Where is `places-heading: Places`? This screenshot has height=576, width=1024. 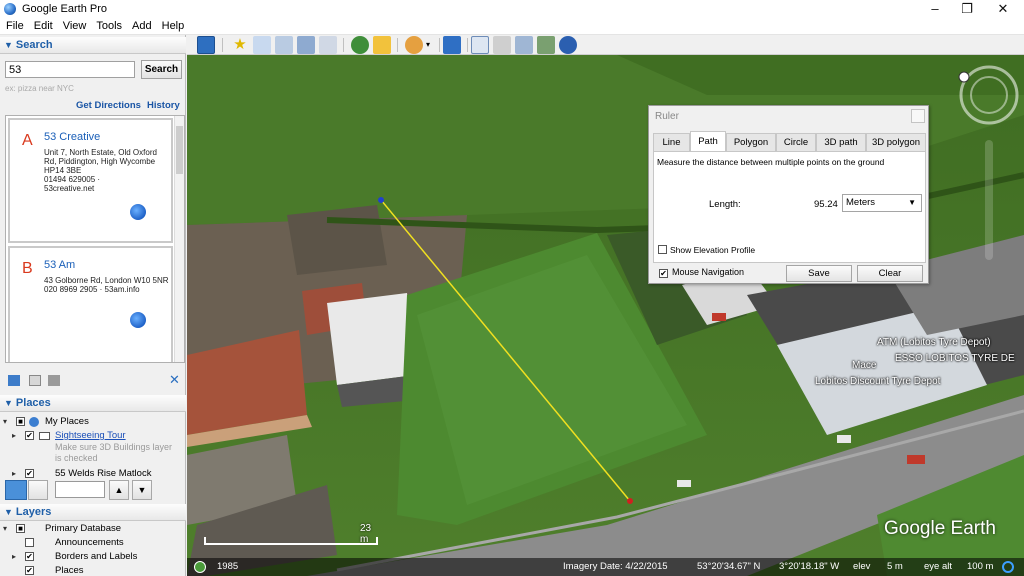
places-heading: Places is located at coordinates (33, 403).